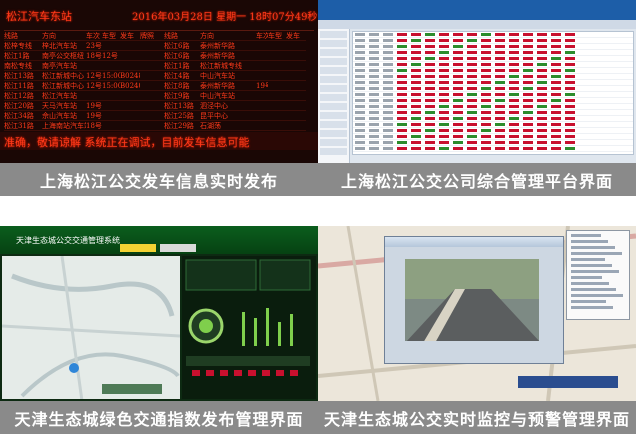  What do you see at coordinates (138, 248) in the screenshot?
I see `eco-tab-yellow` at bounding box center [138, 248].